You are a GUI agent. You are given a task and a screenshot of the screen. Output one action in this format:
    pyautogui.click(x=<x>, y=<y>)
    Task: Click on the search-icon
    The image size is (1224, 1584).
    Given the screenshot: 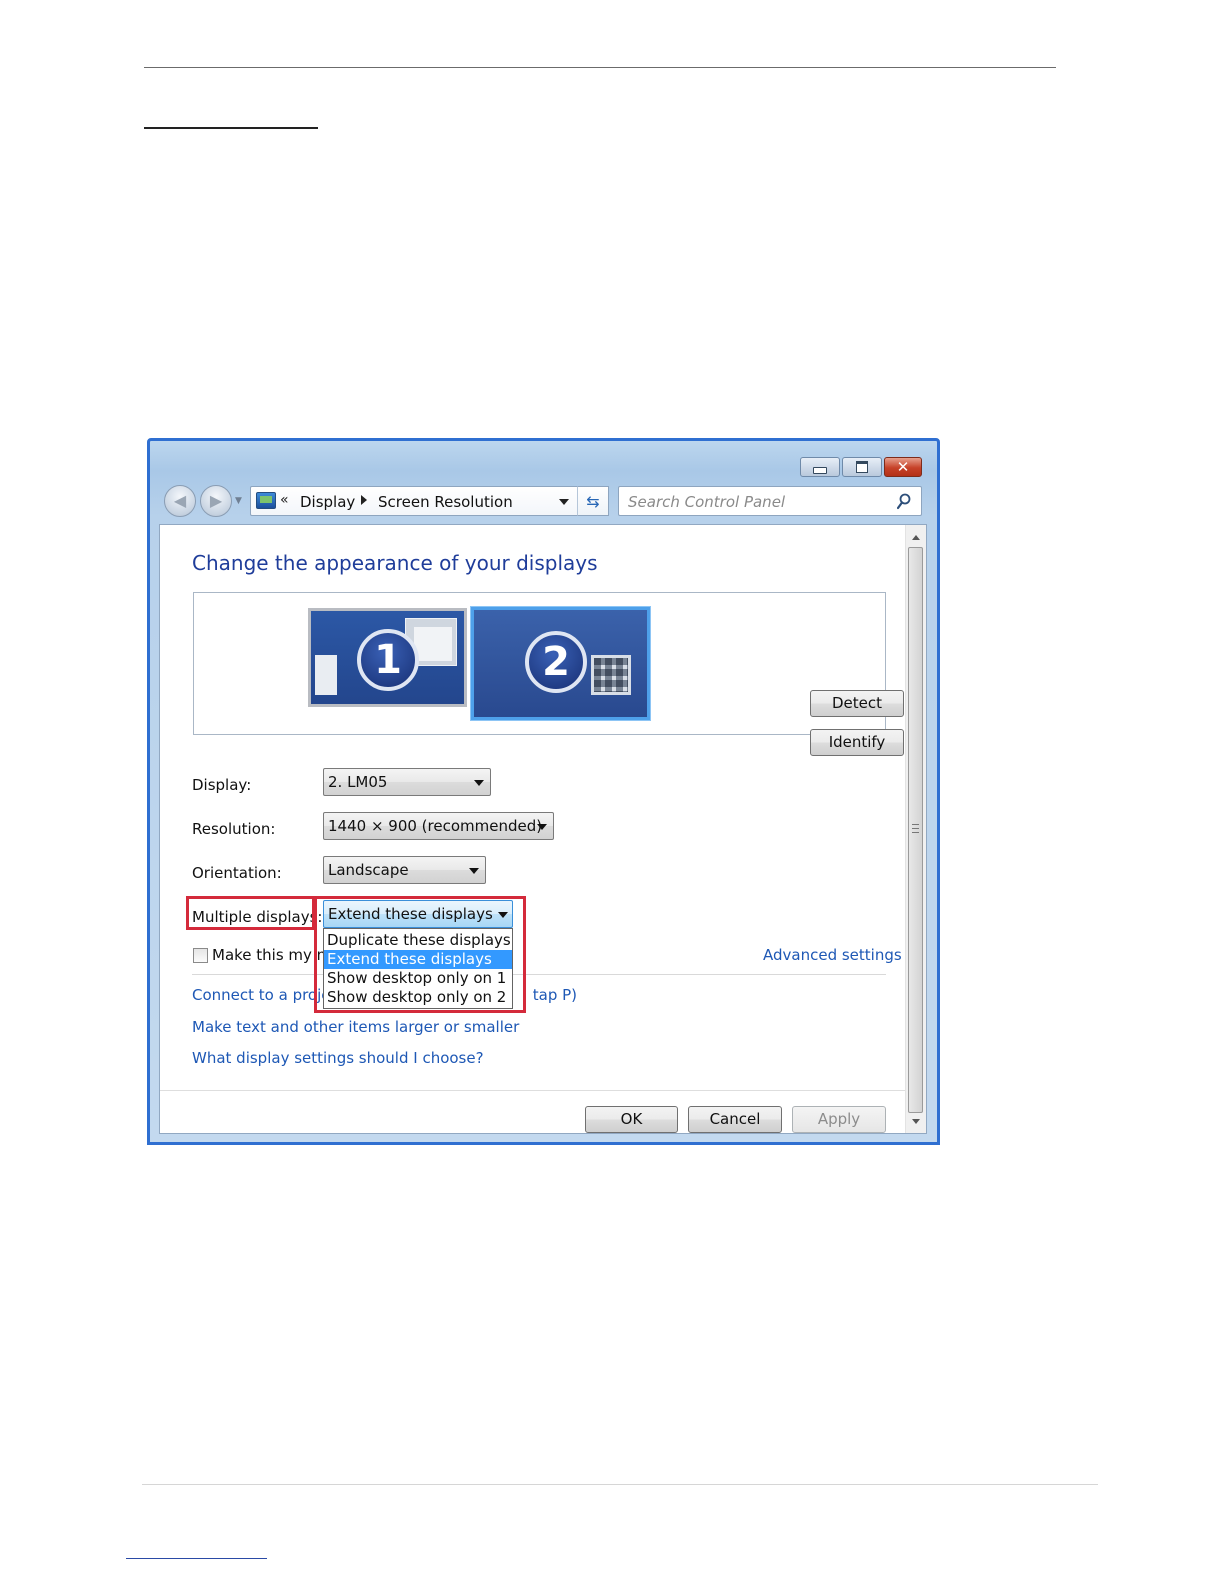 What is the action you would take?
    pyautogui.click(x=904, y=502)
    